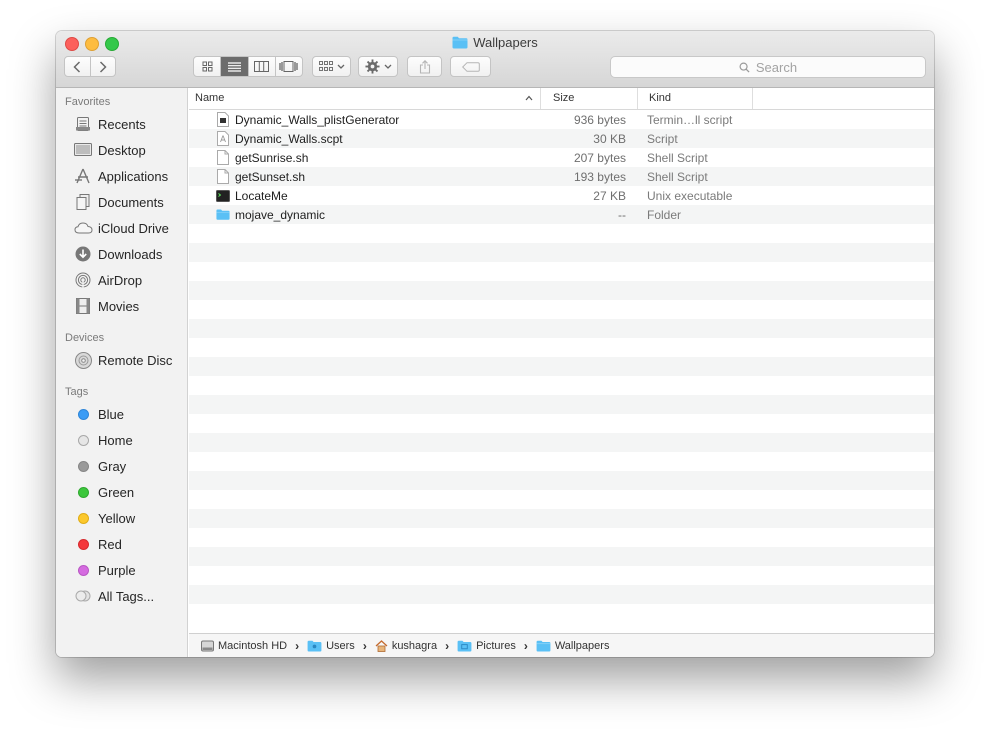  Describe the element at coordinates (121, 176) in the screenshot. I see `sidebar-item-applications: Applications` at that location.